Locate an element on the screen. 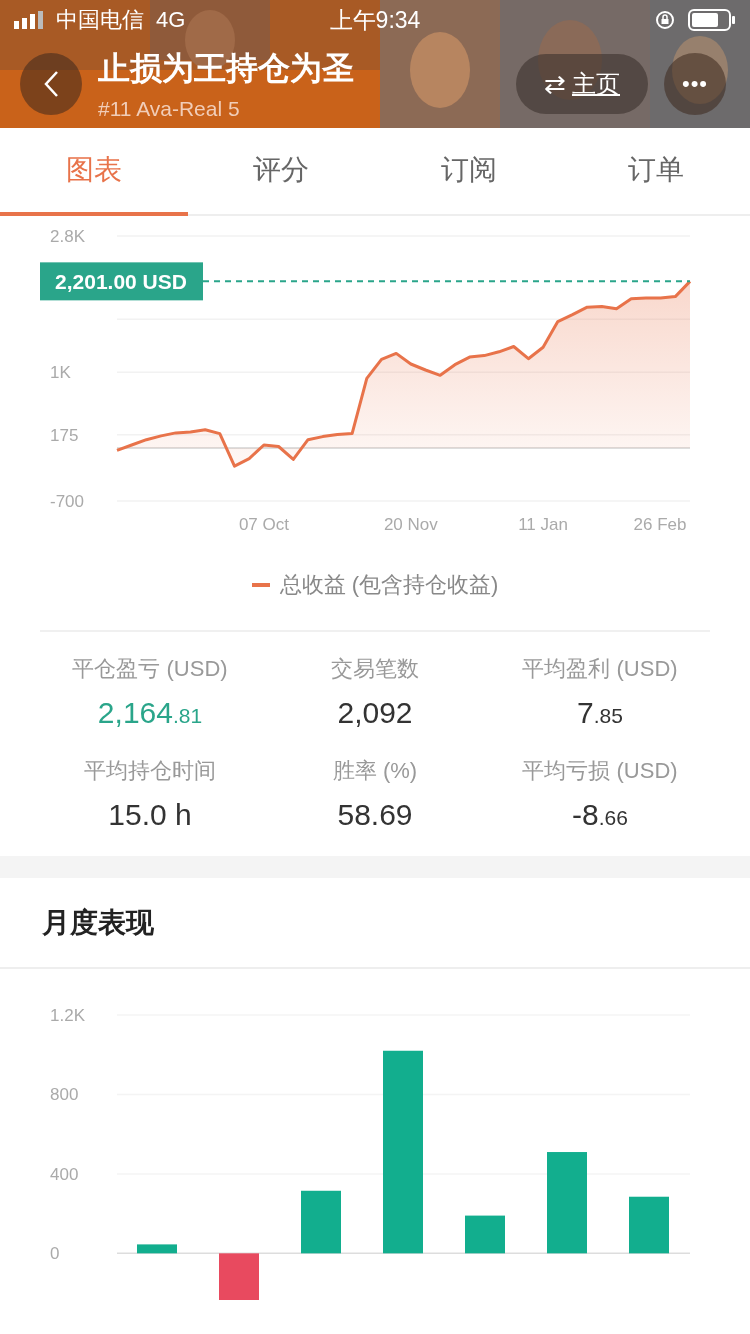 This screenshot has height=1334, width=750. legend-label: 总收益 (包含持仓收益) is located at coordinates (389, 585).